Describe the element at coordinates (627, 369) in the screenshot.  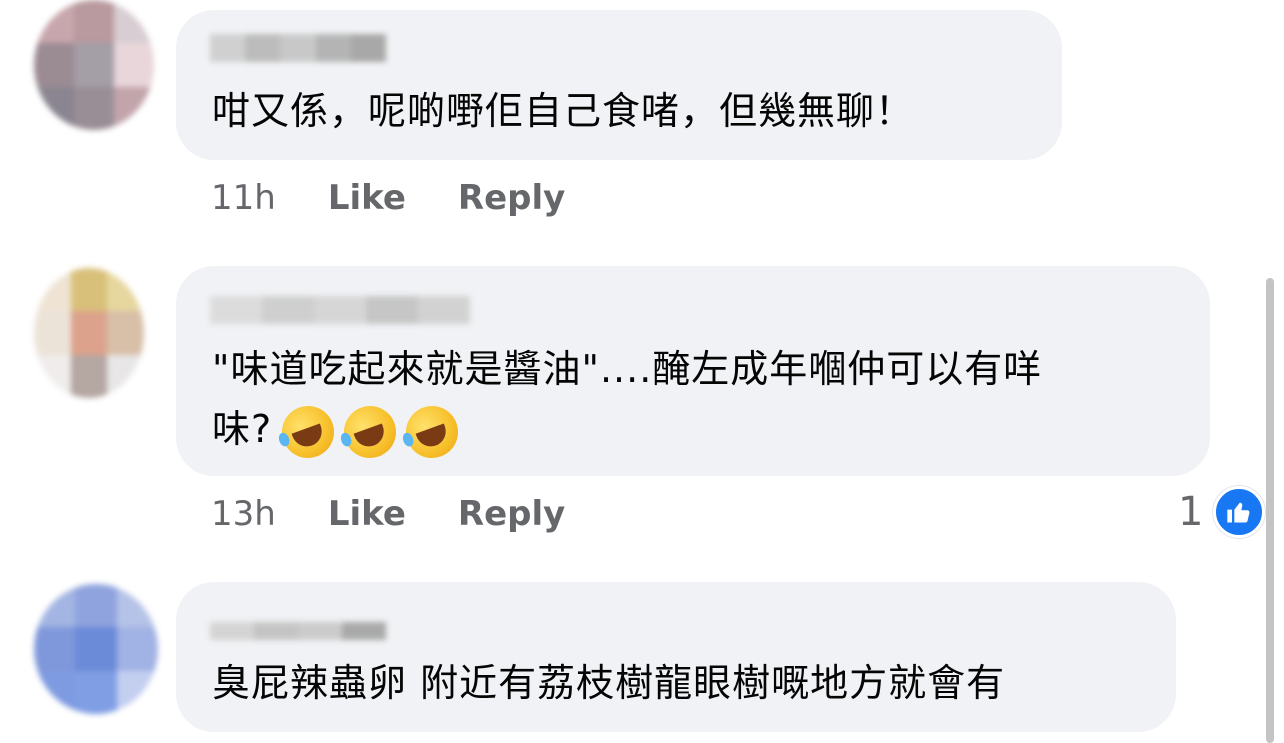
I see `comment-text-line-1: "味道吃起來就是醬油"....醃左成年嗰仲可以有咩` at that location.